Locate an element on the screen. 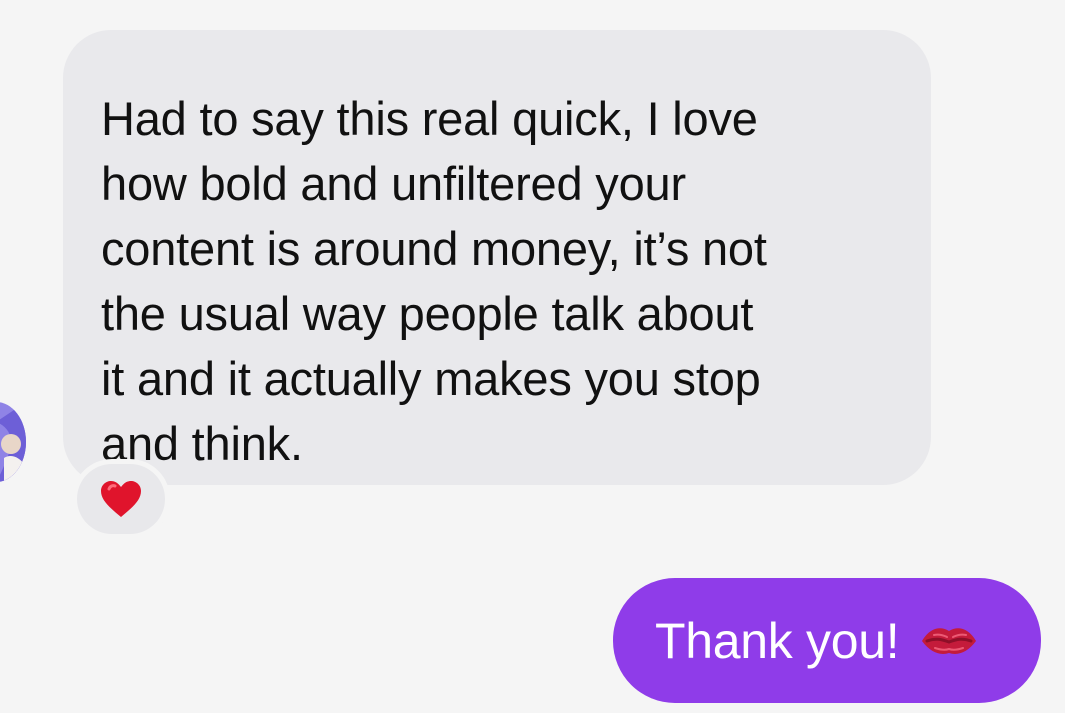 Image resolution: width=1065 pixels, height=713 pixels. avatar is located at coordinates (13, 442).